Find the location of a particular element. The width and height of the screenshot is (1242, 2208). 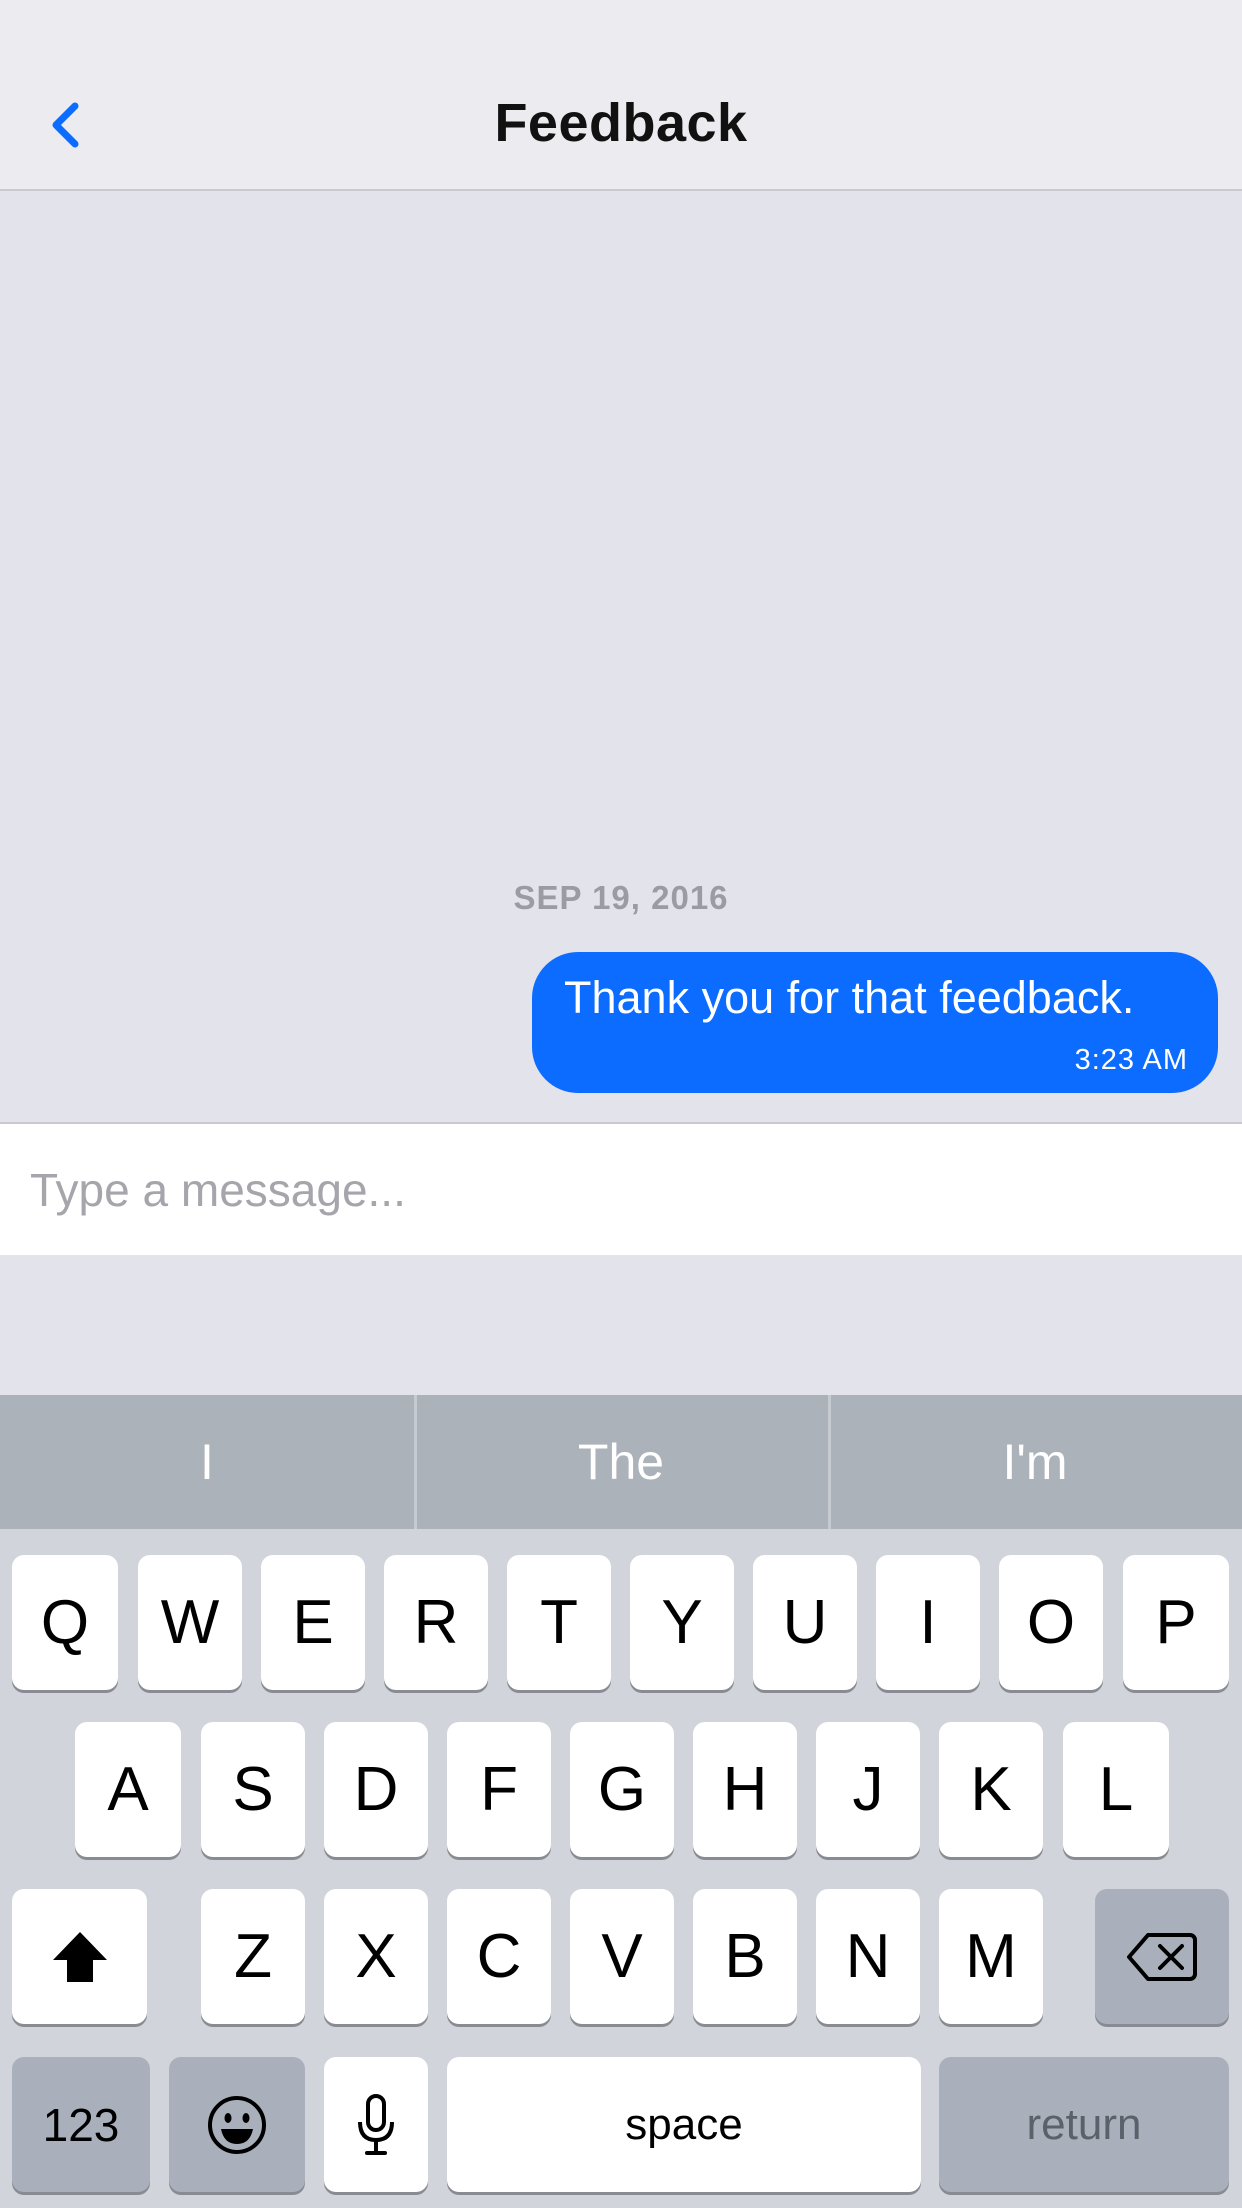

key-c: C is located at coordinates (499, 1956).